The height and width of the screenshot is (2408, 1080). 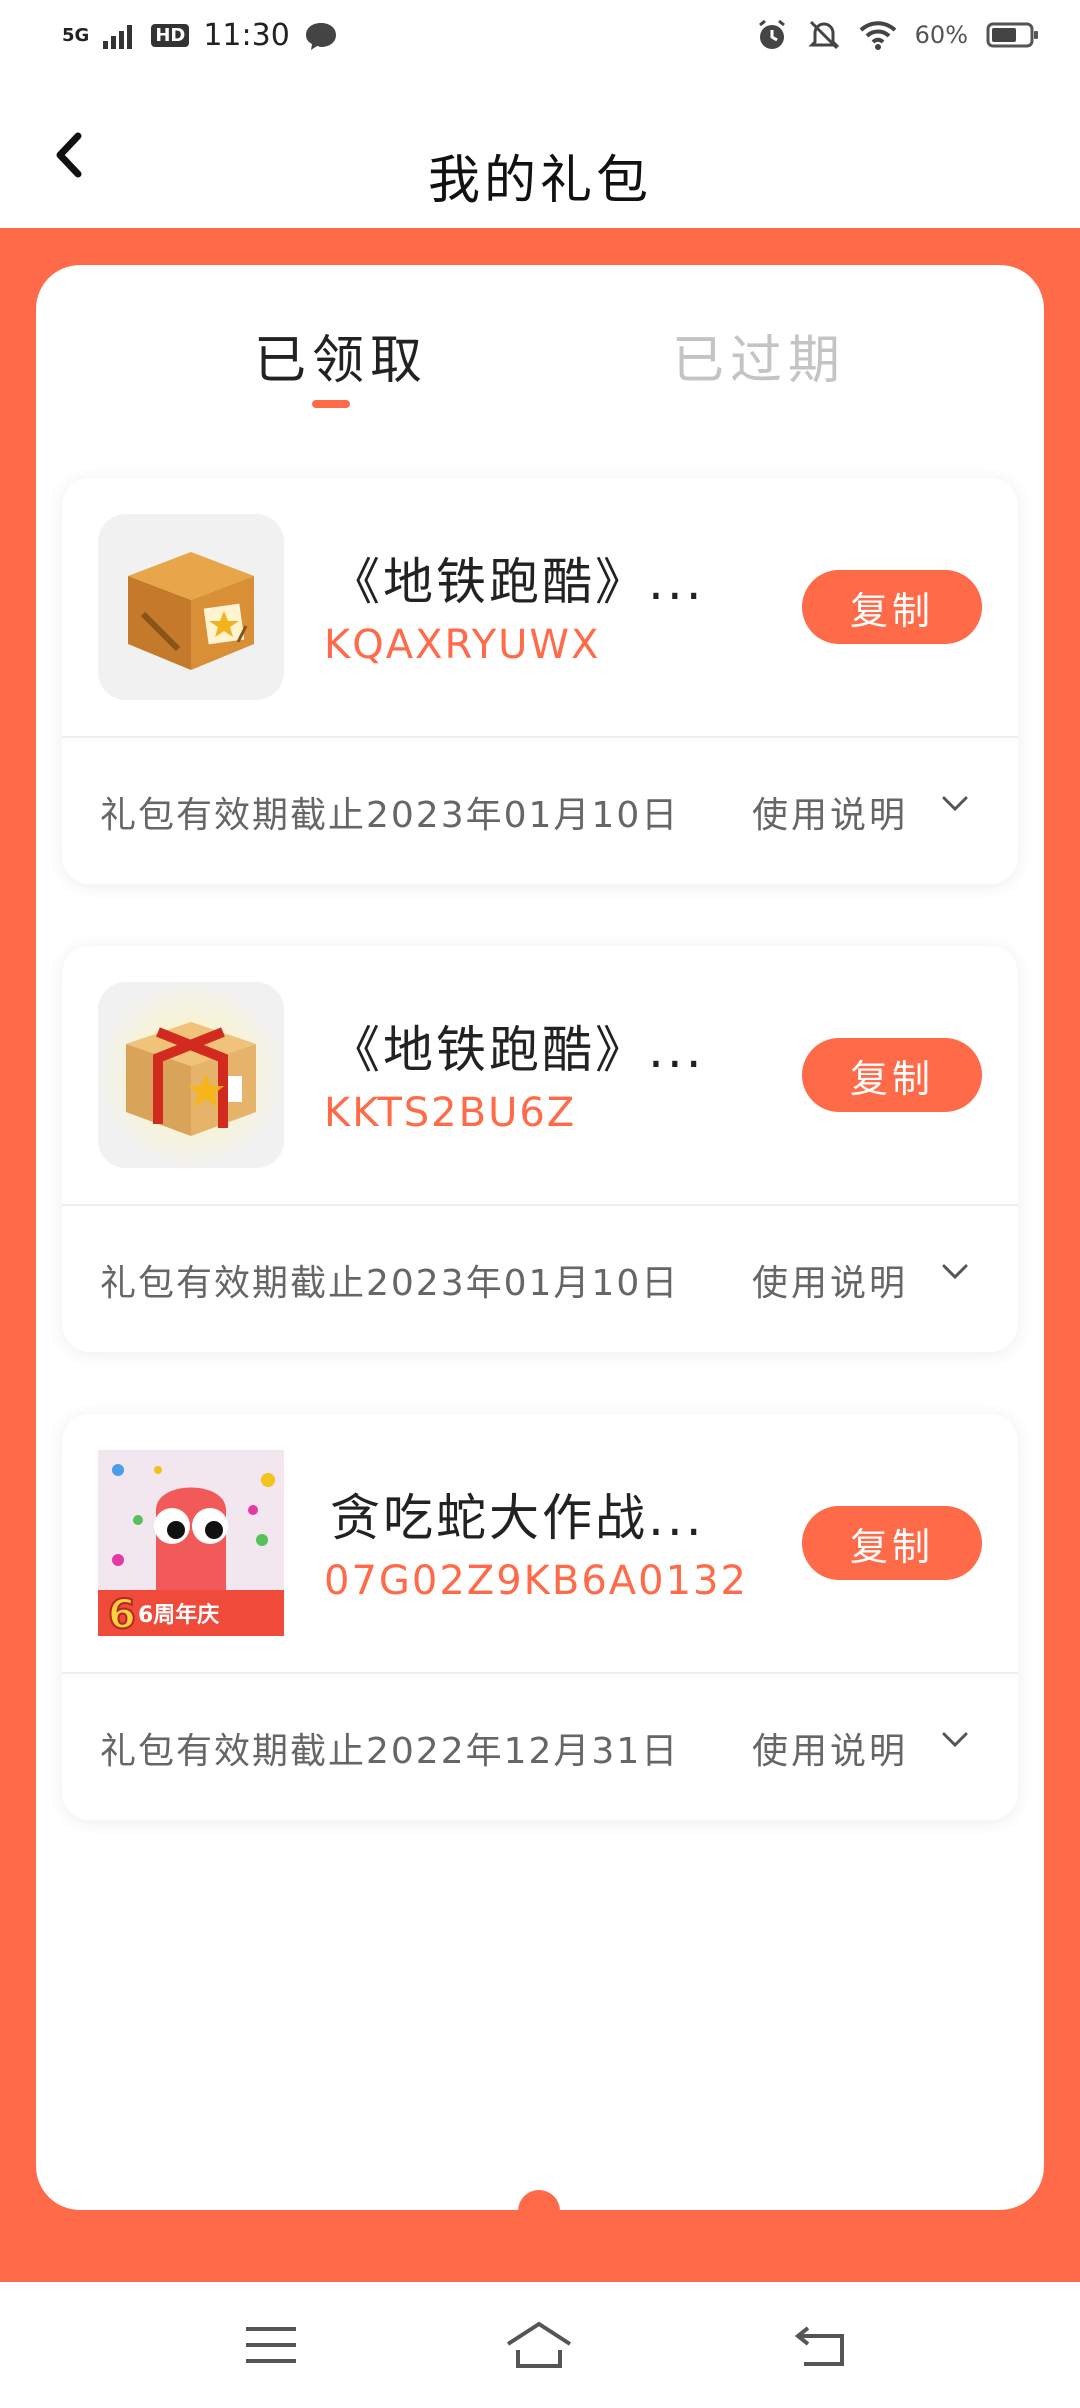 I want to click on anniversary-badge-text: 6周年庆, so click(x=178, y=1615).